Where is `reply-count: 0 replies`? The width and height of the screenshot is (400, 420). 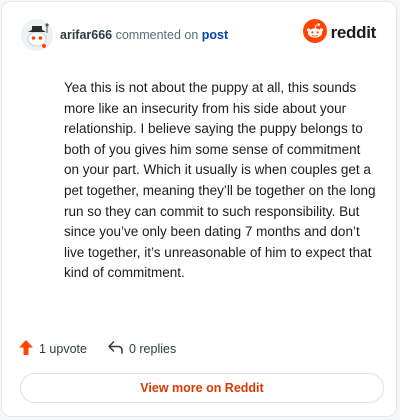 reply-count: 0 replies is located at coordinates (152, 349).